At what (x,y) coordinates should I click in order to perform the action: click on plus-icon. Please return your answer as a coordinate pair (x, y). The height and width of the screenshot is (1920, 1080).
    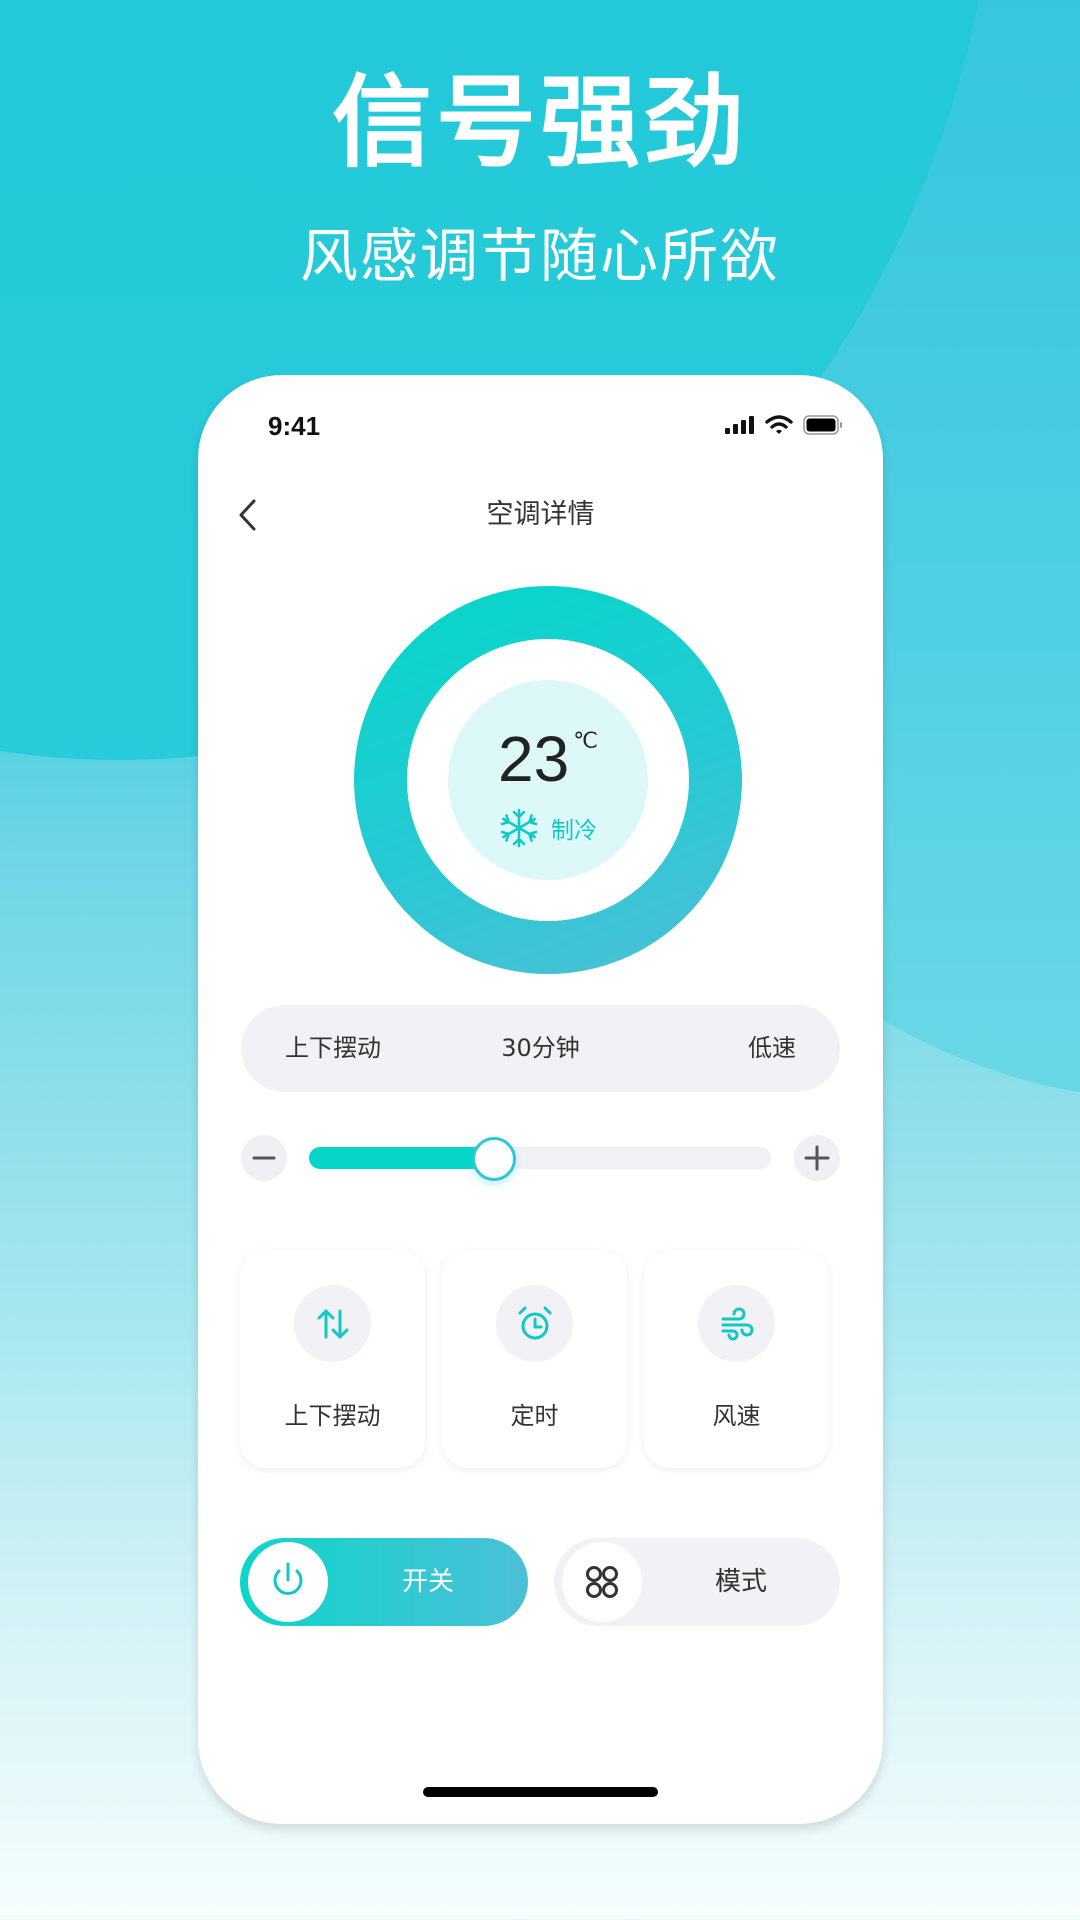
    Looking at the image, I should click on (817, 1158).